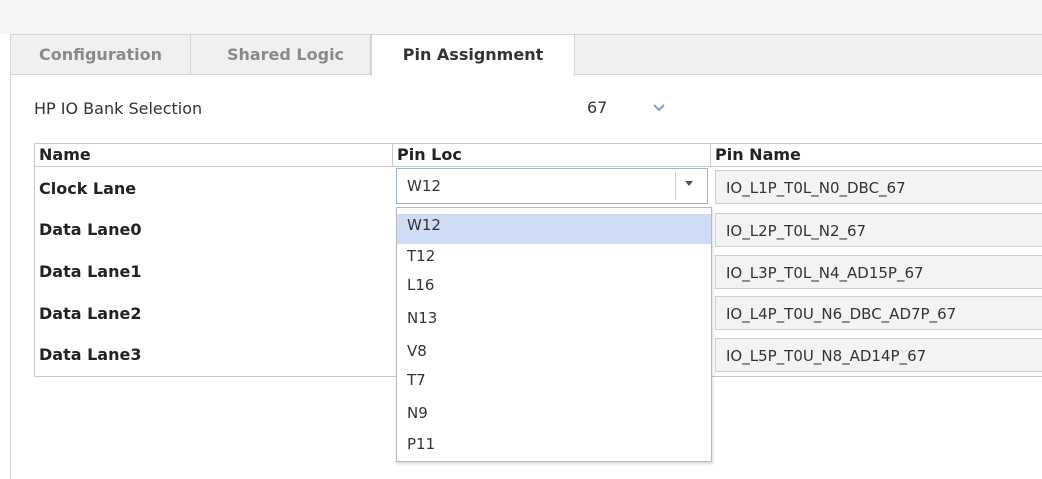 Image resolution: width=1042 pixels, height=479 pixels. What do you see at coordinates (689, 183) in the screenshot?
I see `dropdown-arrow-icon` at bounding box center [689, 183].